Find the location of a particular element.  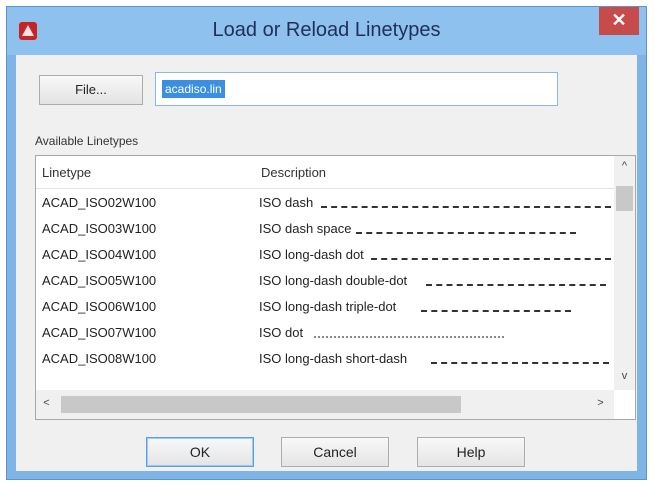

ok-button: OK is located at coordinates (200, 452).